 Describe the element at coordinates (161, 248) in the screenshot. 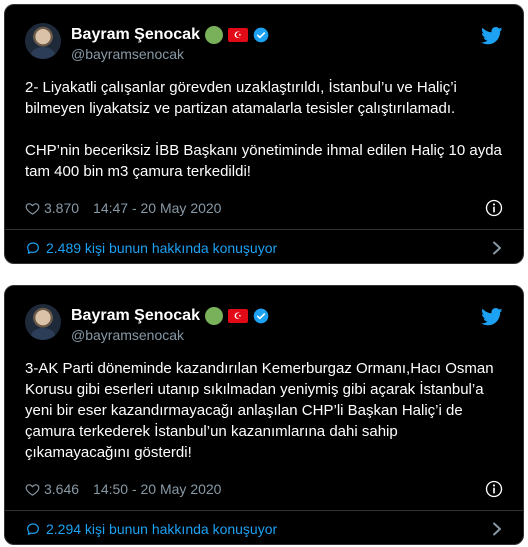

I see `conversation-count-label: 2.489 kişi bunun hakkında konuşuyor` at that location.